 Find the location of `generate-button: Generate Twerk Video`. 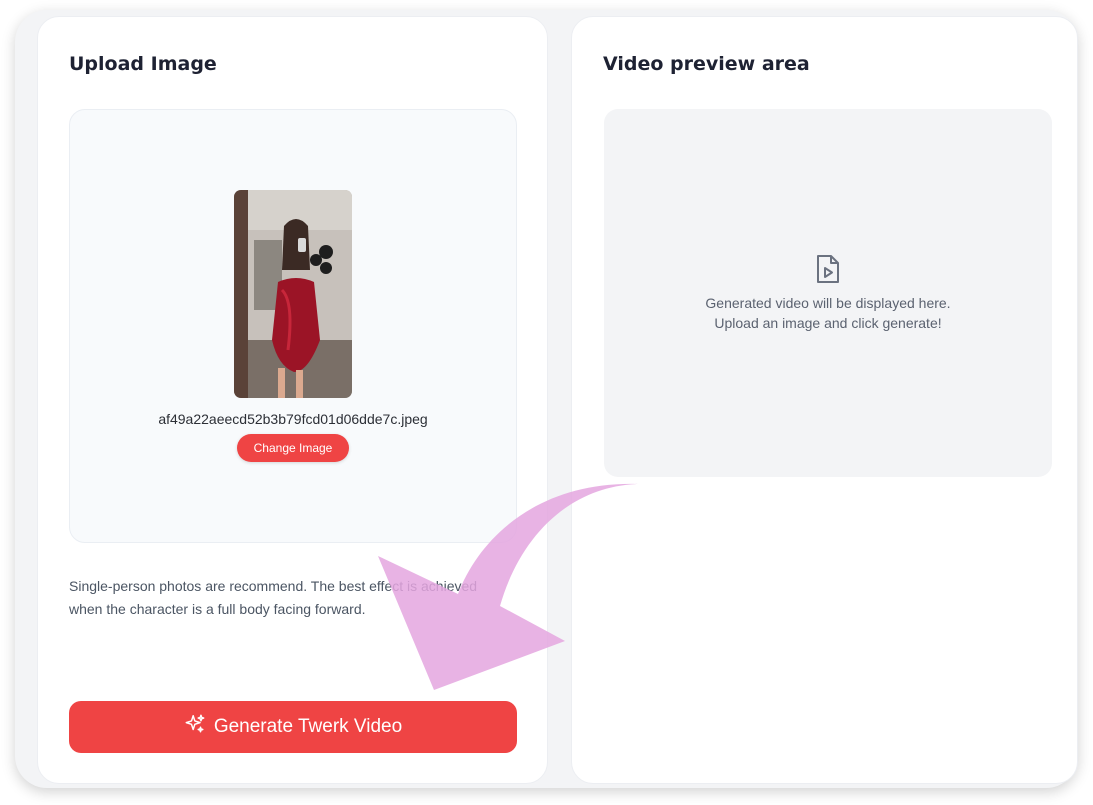

generate-button: Generate Twerk Video is located at coordinates (293, 727).